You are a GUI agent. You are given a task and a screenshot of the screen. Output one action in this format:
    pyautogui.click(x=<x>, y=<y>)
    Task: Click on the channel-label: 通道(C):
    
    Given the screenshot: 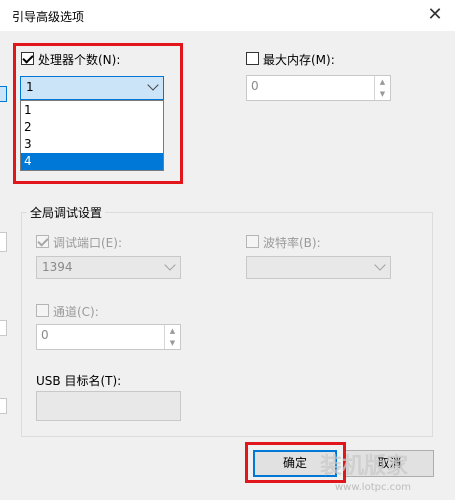 What is the action you would take?
    pyautogui.click(x=76, y=312)
    